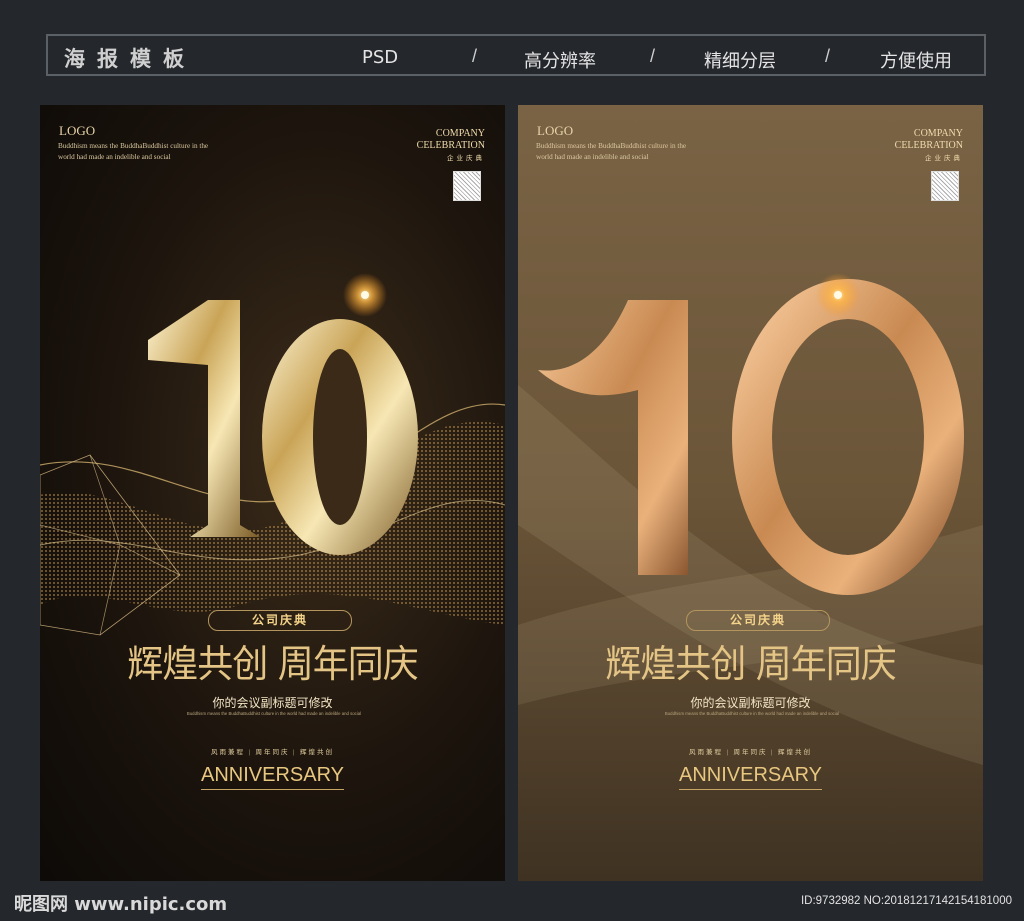 The image size is (1024, 921). What do you see at coordinates (906, 901) in the screenshot?
I see `image-id-label: ID:9732982 NO:20181217142154181000` at bounding box center [906, 901].